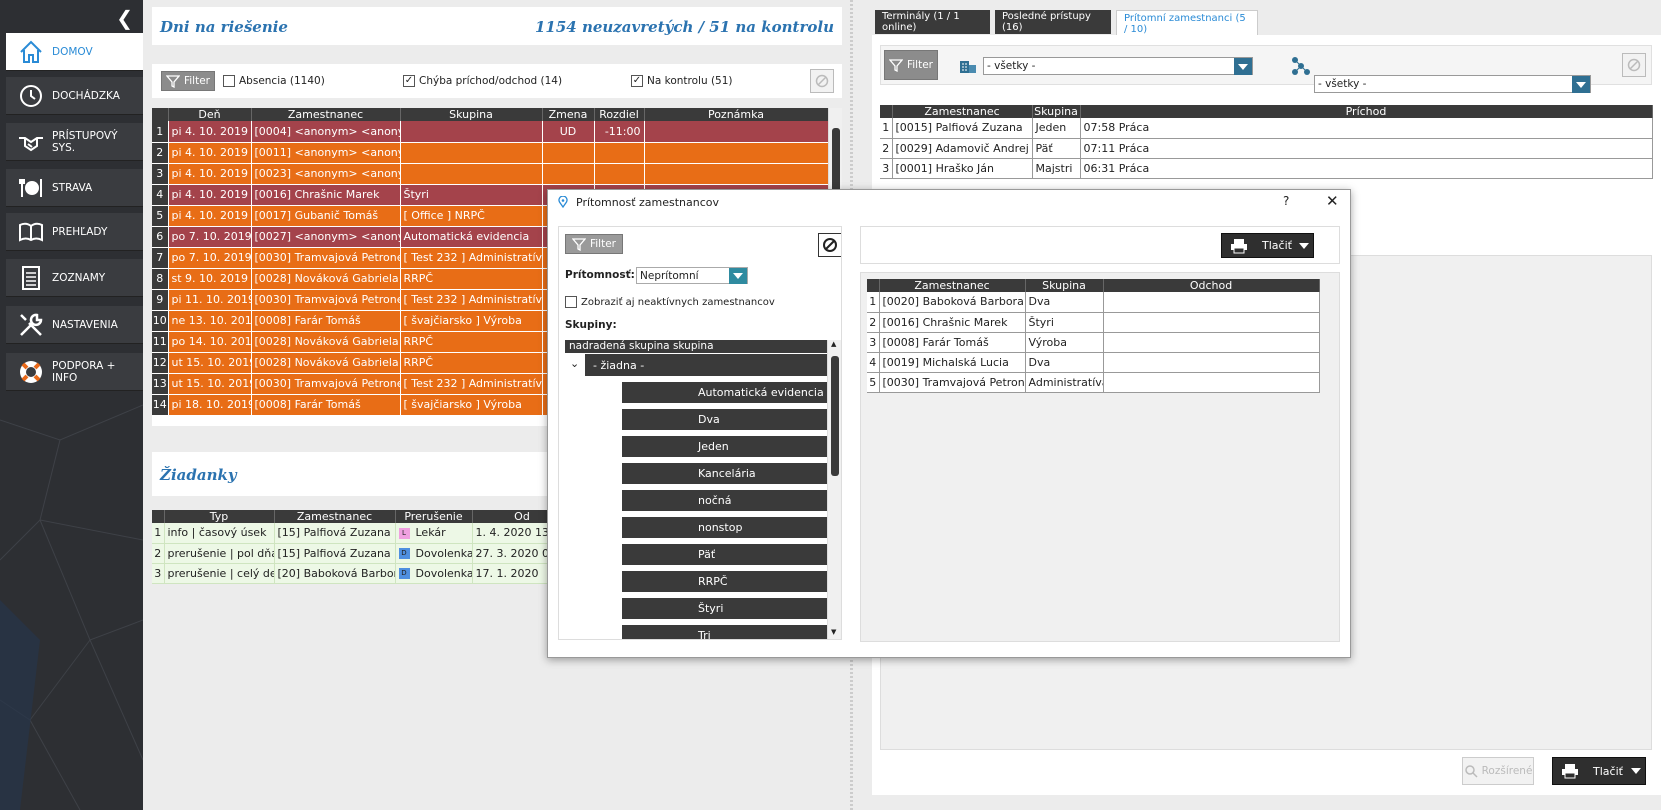 The width and height of the screenshot is (1661, 810). What do you see at coordinates (829, 245) in the screenshot?
I see `dialog-clear-filter-button` at bounding box center [829, 245].